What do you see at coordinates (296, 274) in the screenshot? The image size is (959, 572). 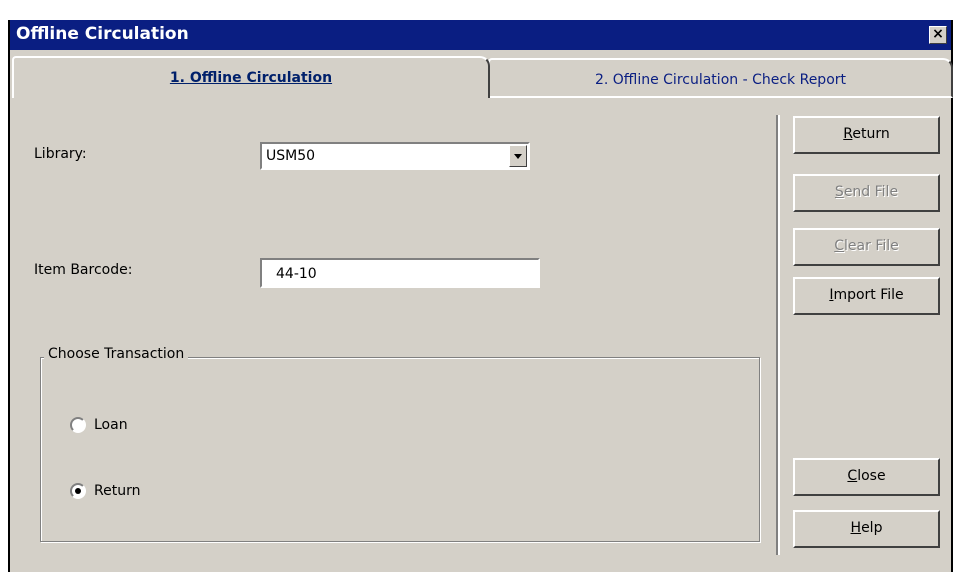 I see `item-barcode-value: 44-10` at bounding box center [296, 274].